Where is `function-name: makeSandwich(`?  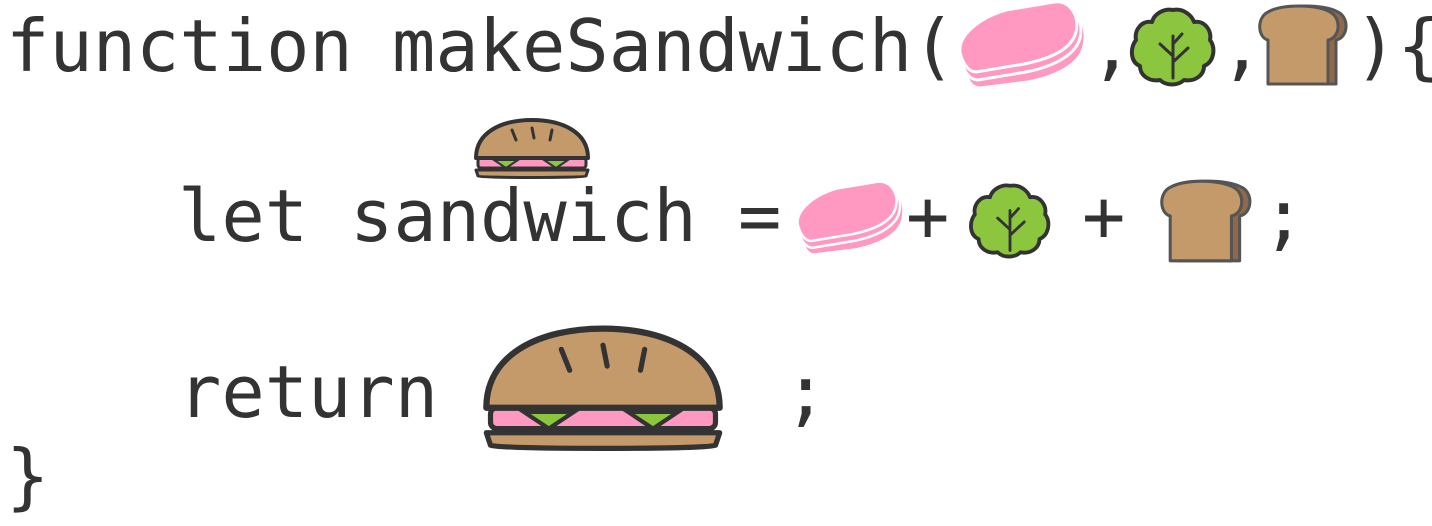 function-name: makeSandwich( is located at coordinates (674, 46).